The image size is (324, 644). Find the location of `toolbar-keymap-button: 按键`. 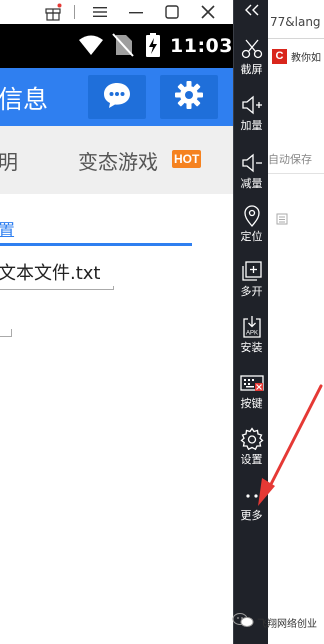

toolbar-keymap-button: 按键 is located at coordinates (251, 390).